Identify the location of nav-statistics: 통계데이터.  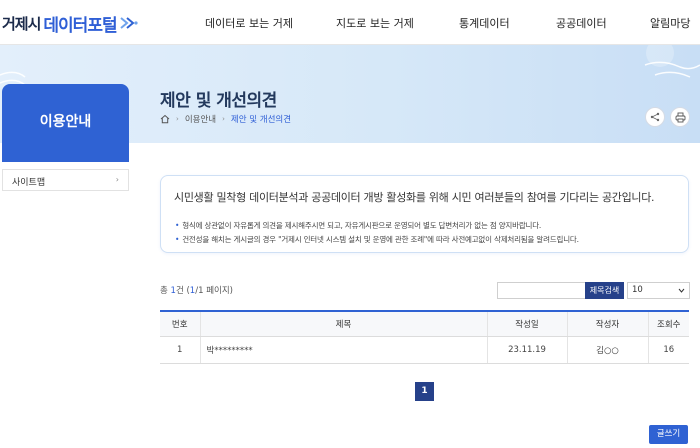
(484, 23).